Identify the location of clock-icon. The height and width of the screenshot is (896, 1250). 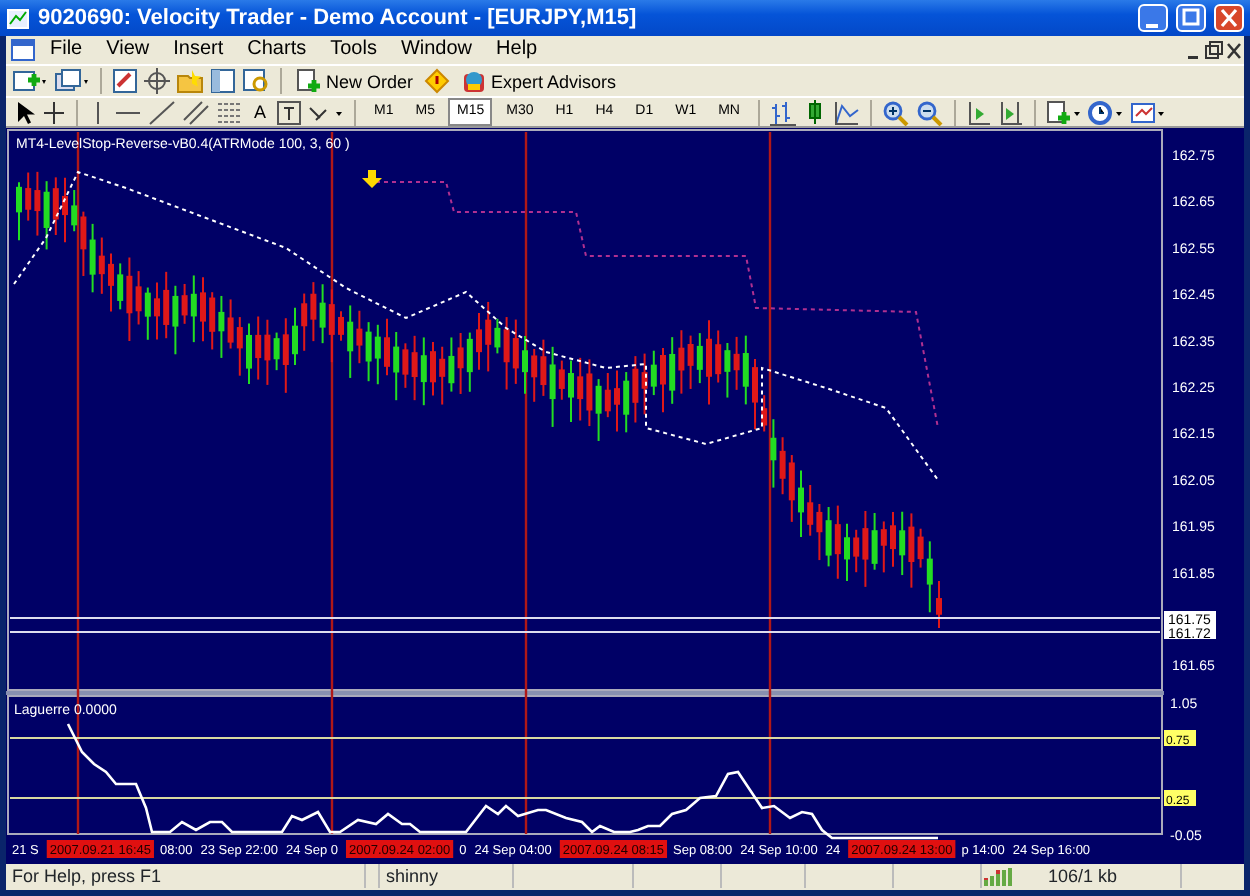
(1105, 112).